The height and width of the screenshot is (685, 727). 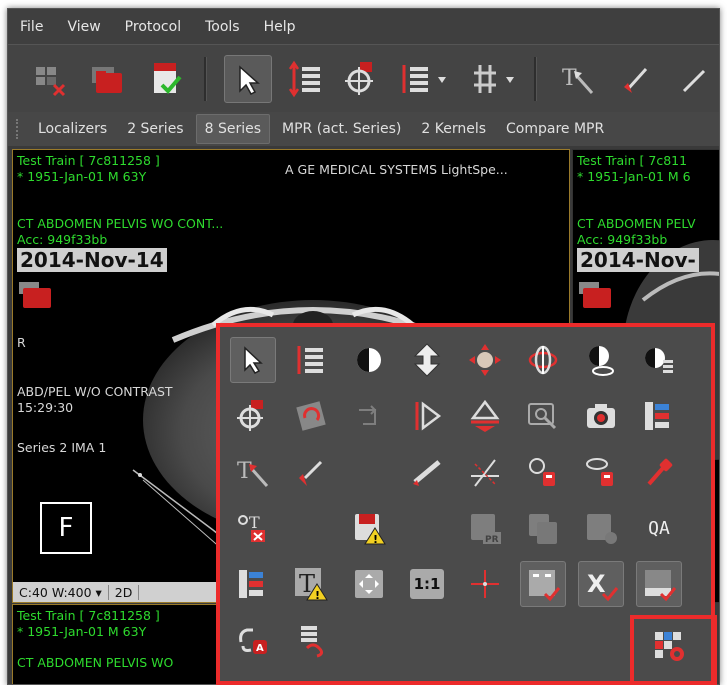 I want to click on pointer-tool-button, so click(x=248, y=79).